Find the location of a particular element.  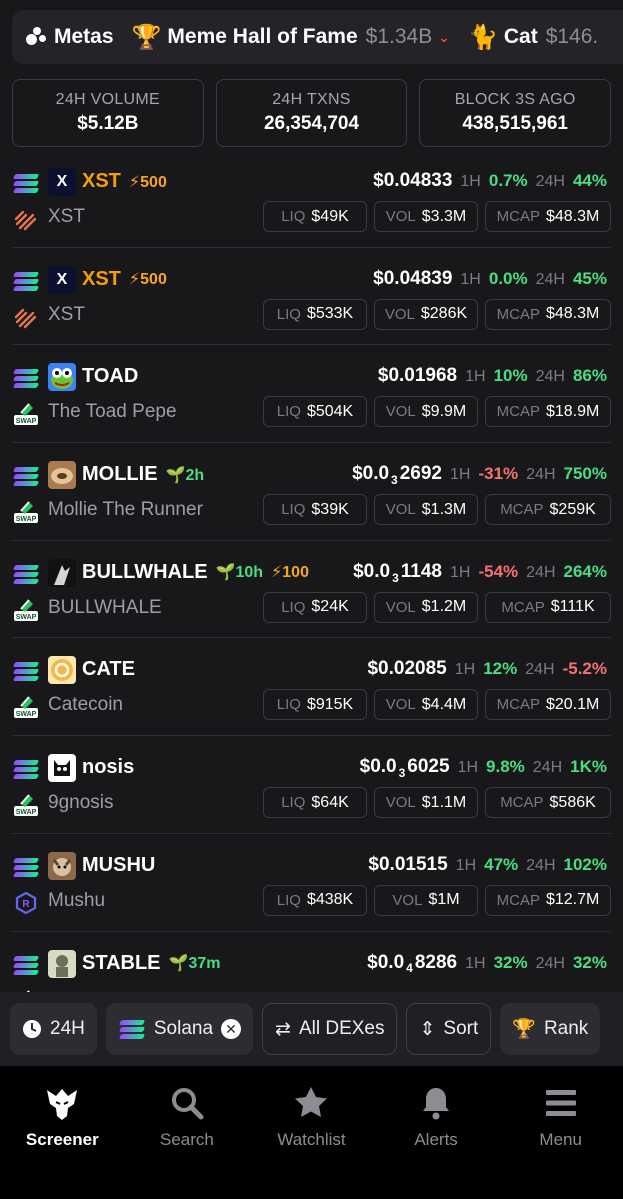

token-symbol-group: BULLWHALE 🌱10h ⚡100 is located at coordinates (195, 572).